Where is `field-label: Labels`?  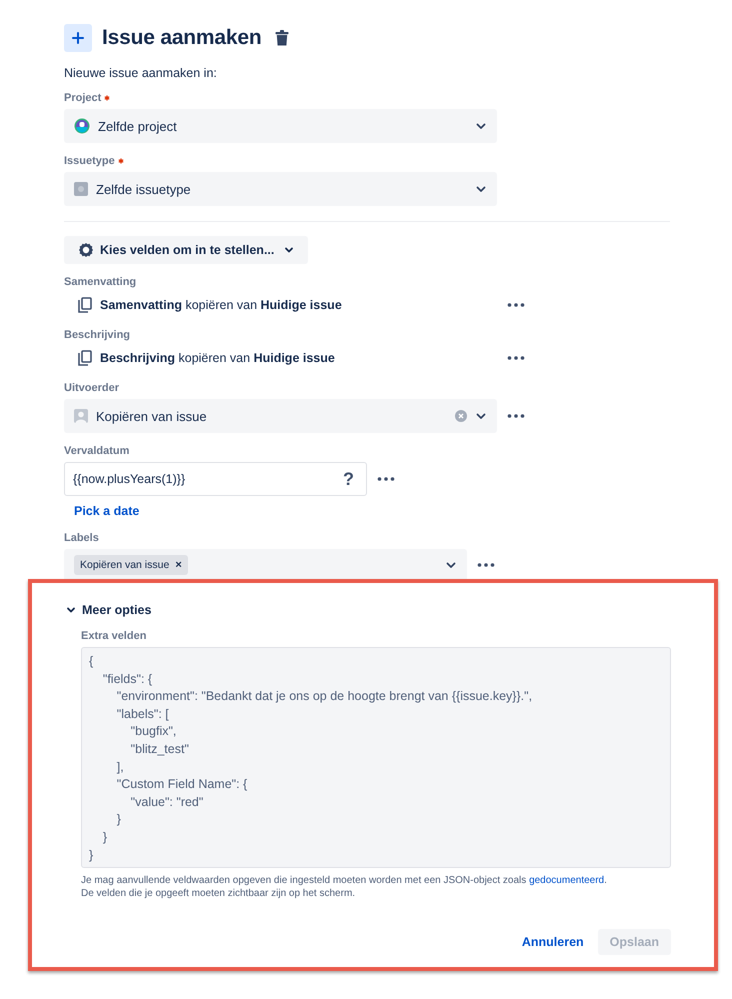 field-label: Labels is located at coordinates (81, 538).